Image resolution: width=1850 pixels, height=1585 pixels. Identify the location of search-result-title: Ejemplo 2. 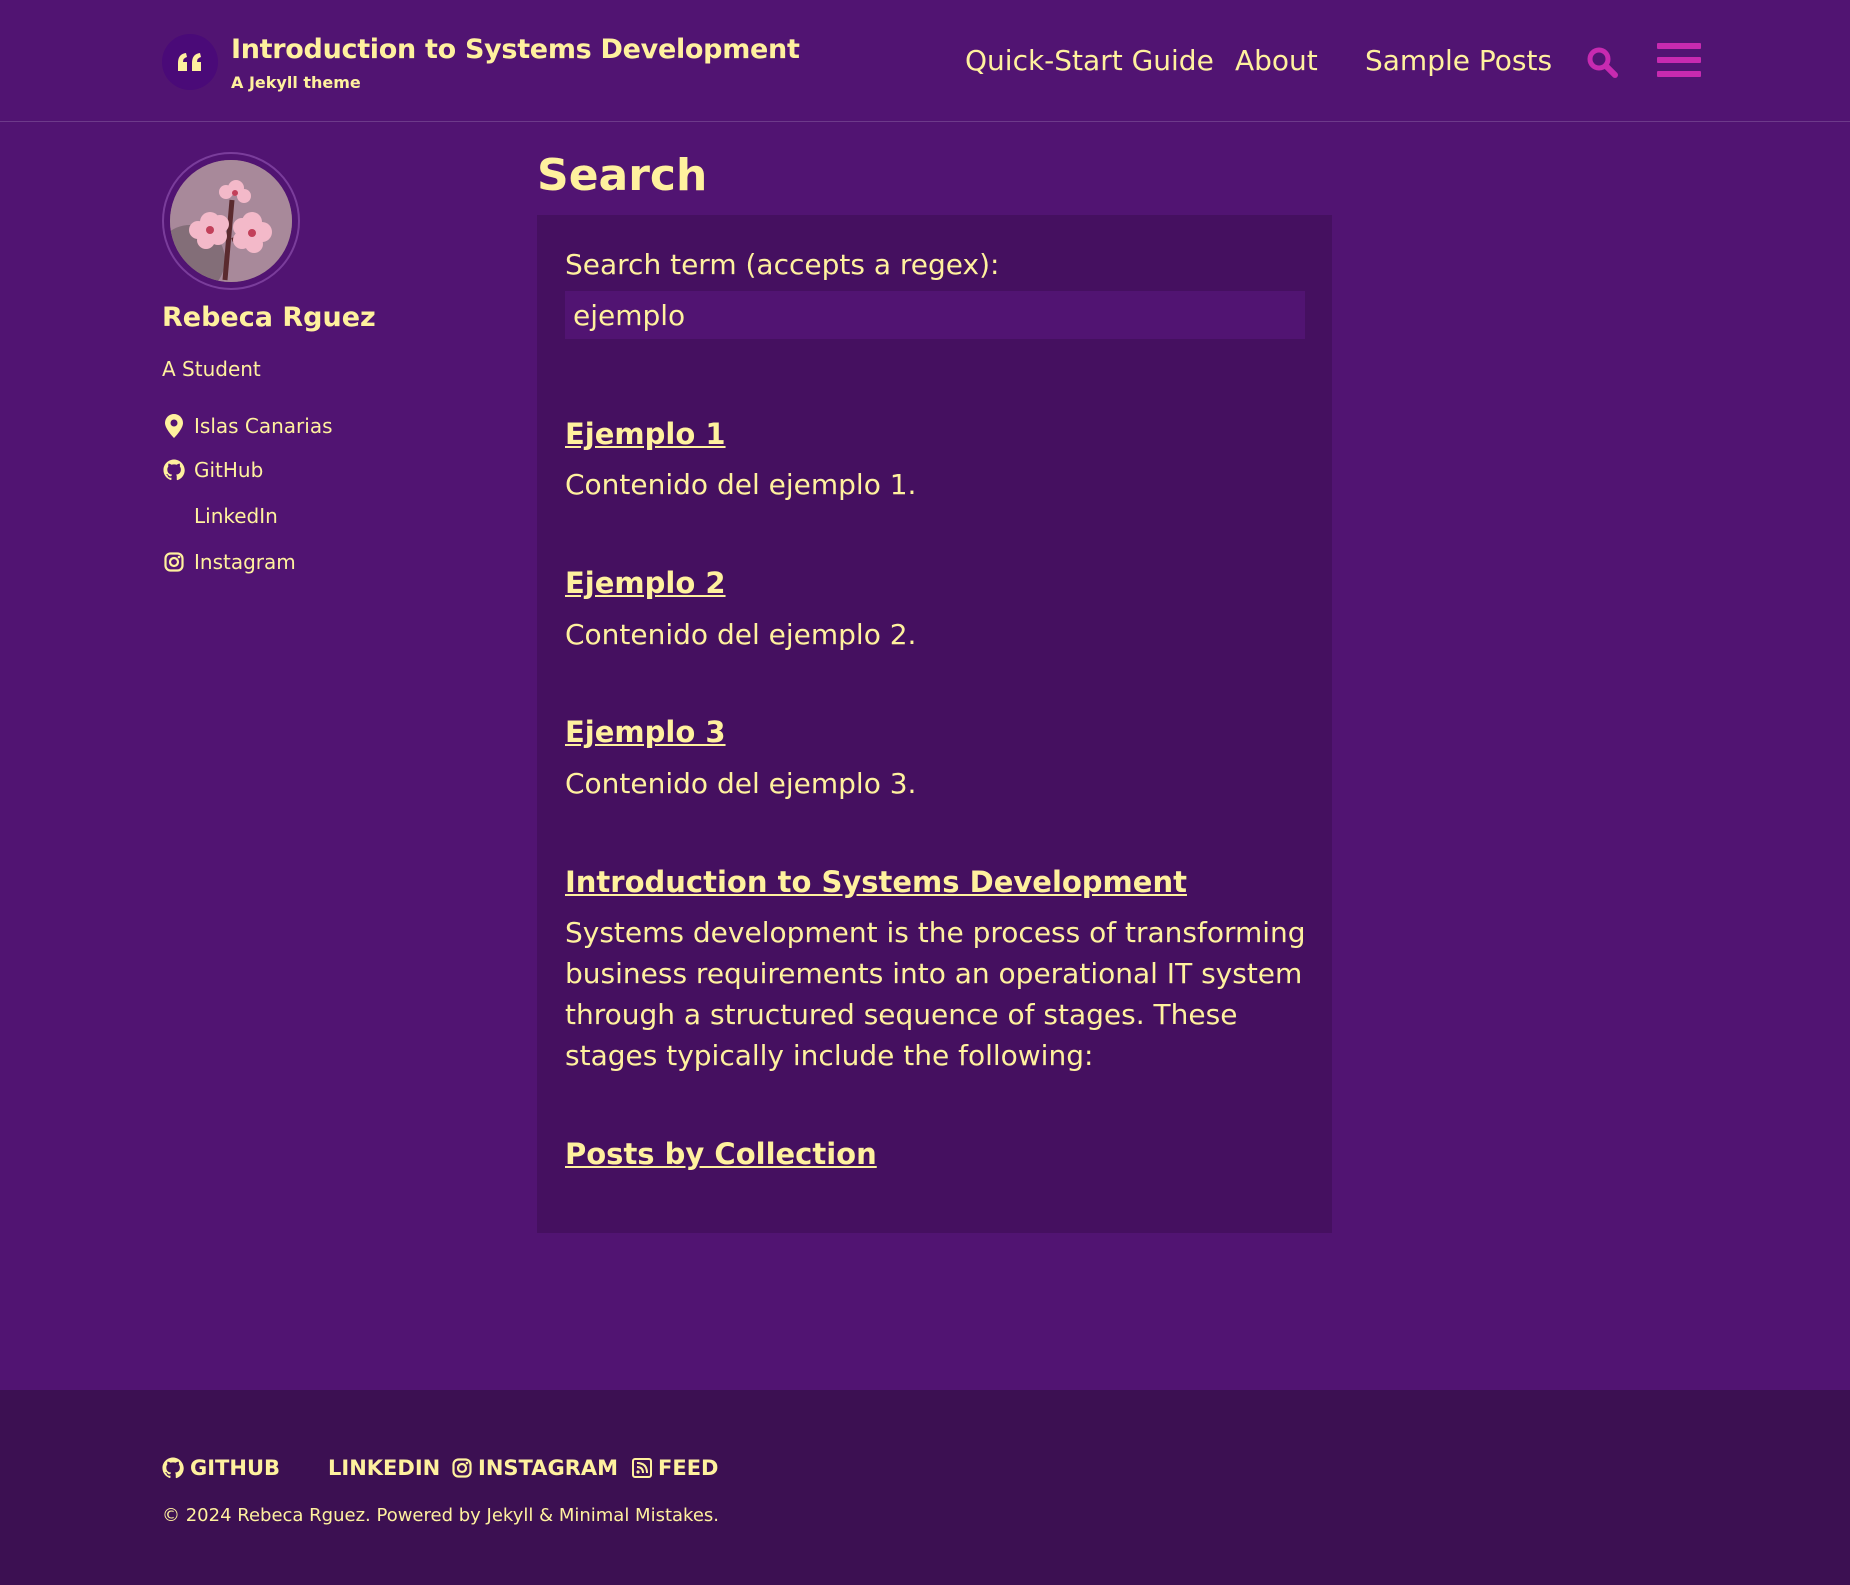
(645, 583).